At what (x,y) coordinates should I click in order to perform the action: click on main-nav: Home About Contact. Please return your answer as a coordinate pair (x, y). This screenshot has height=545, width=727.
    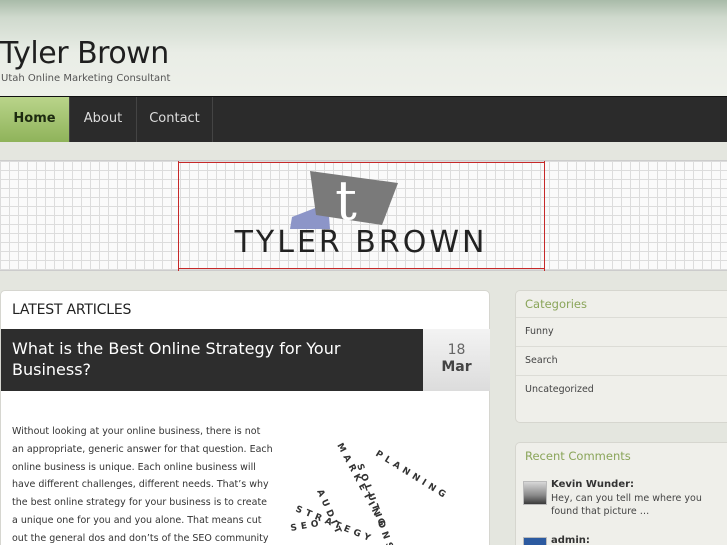
    Looking at the image, I should click on (363, 119).